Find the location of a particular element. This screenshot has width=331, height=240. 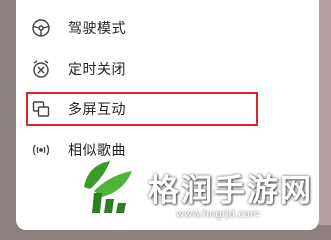

watermark-text: 格润手游网 is located at coordinates (230, 191).